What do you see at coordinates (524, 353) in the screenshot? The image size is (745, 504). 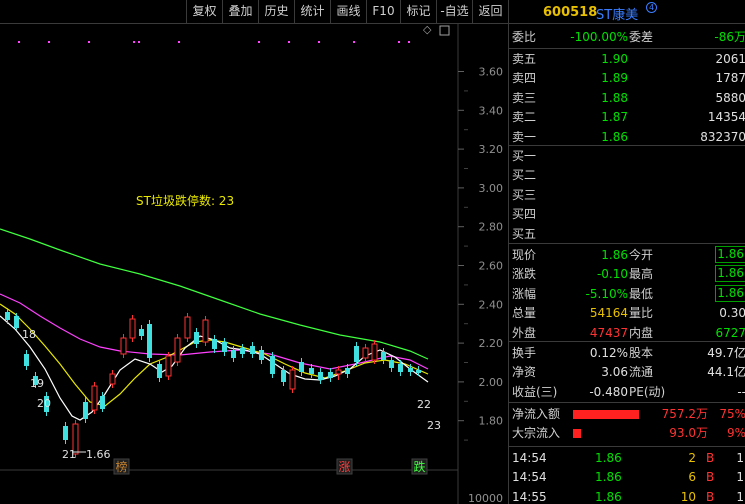 I see `fundamental-label: 换手` at bounding box center [524, 353].